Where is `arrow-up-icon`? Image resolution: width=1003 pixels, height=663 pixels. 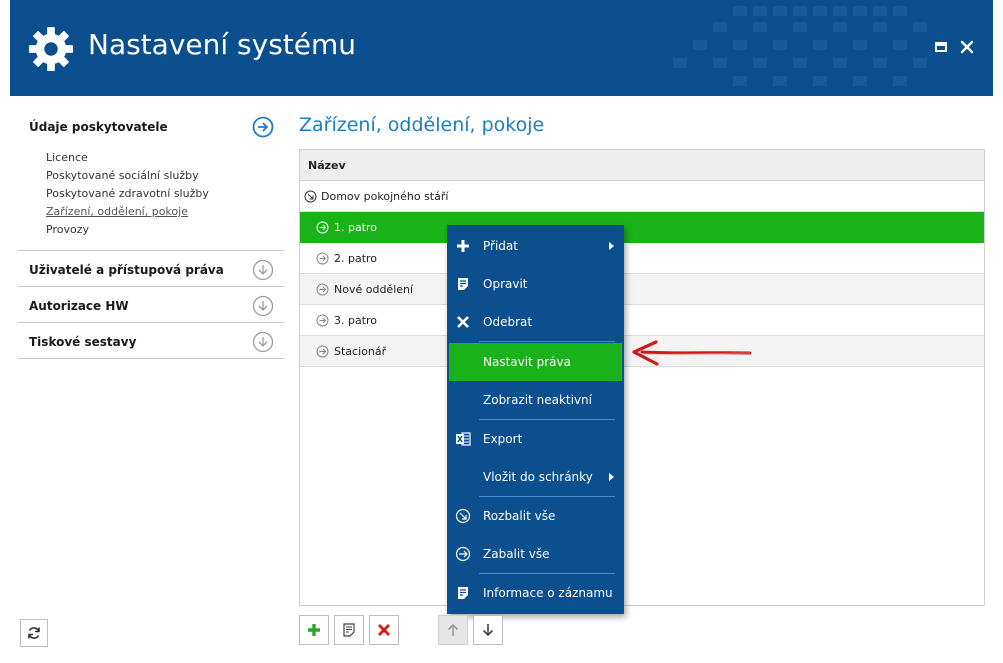 arrow-up-icon is located at coordinates (453, 629).